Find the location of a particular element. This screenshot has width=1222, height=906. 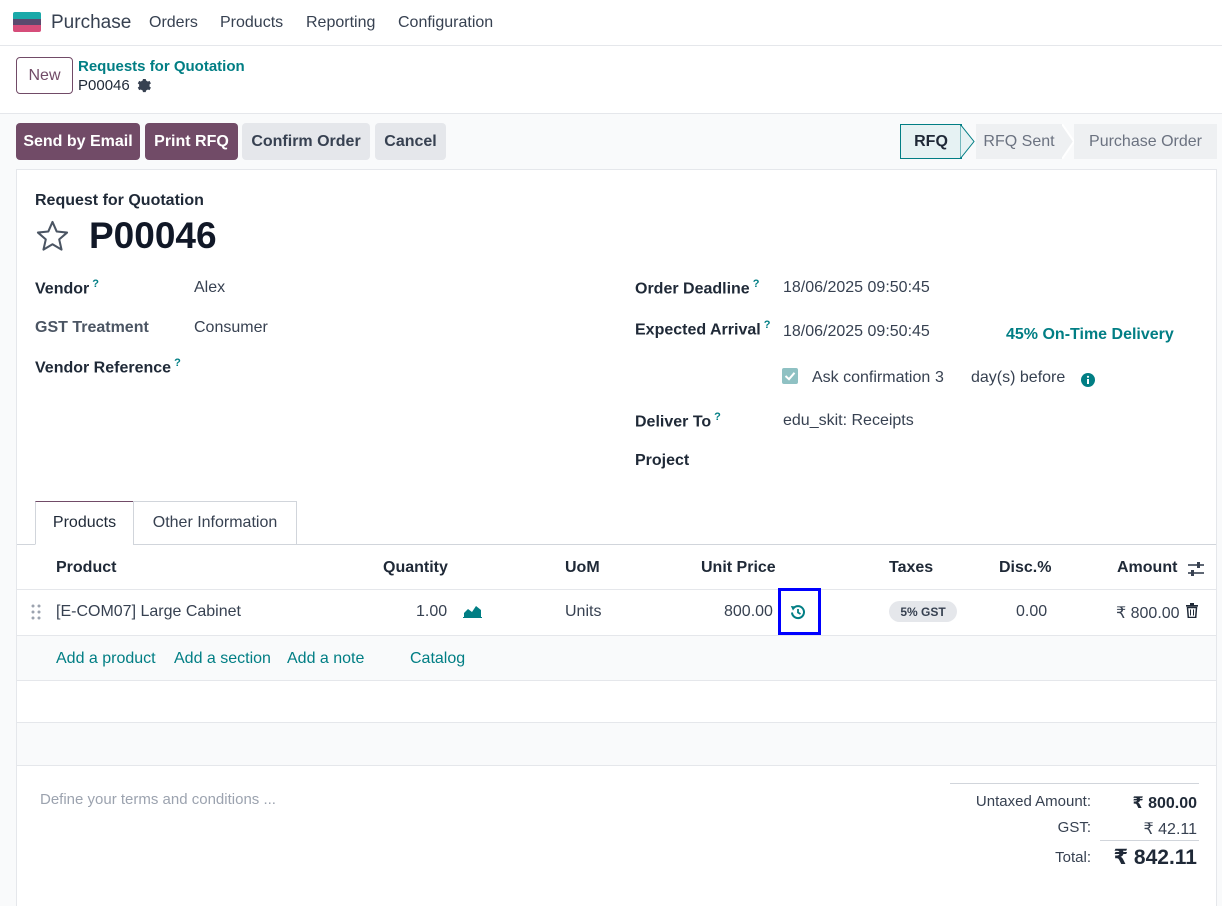

ask-confirmation-checkbox is located at coordinates (790, 376).